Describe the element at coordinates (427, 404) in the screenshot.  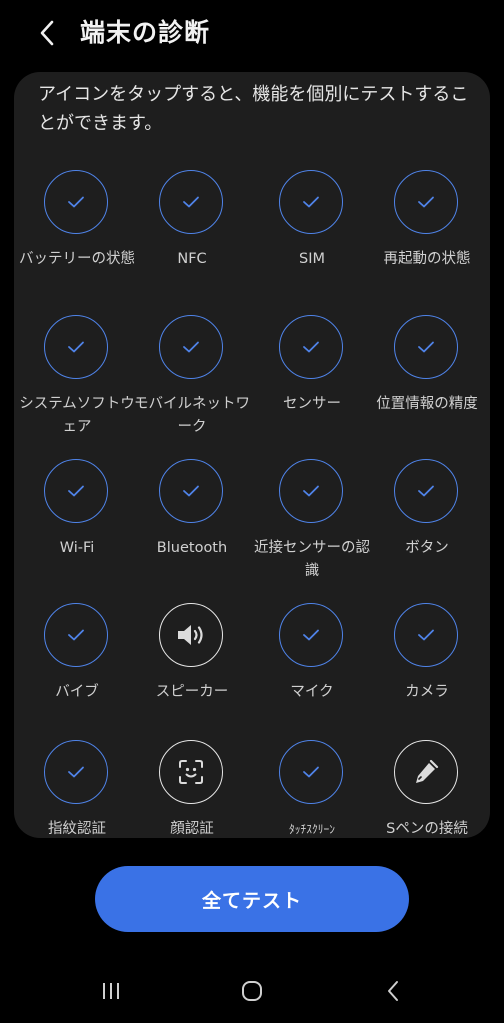
I see `test-label: 位置情報の精度` at that location.